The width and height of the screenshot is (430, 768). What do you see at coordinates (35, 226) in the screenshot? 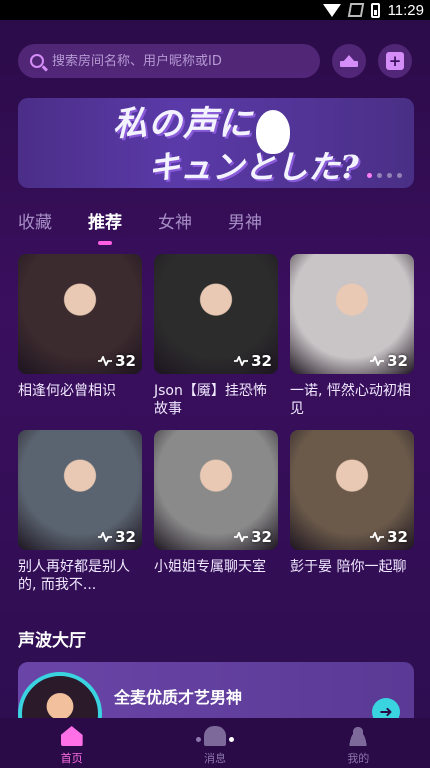
I see `tab-favorites: 收藏` at bounding box center [35, 226].